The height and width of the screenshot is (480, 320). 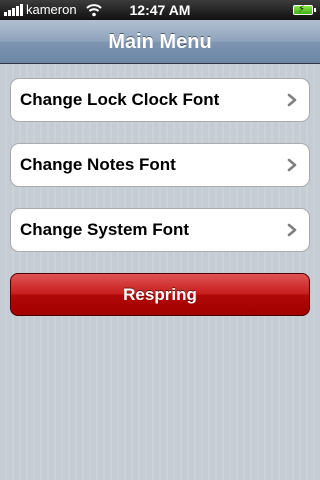 I want to click on respring-button: Respring, so click(x=160, y=294).